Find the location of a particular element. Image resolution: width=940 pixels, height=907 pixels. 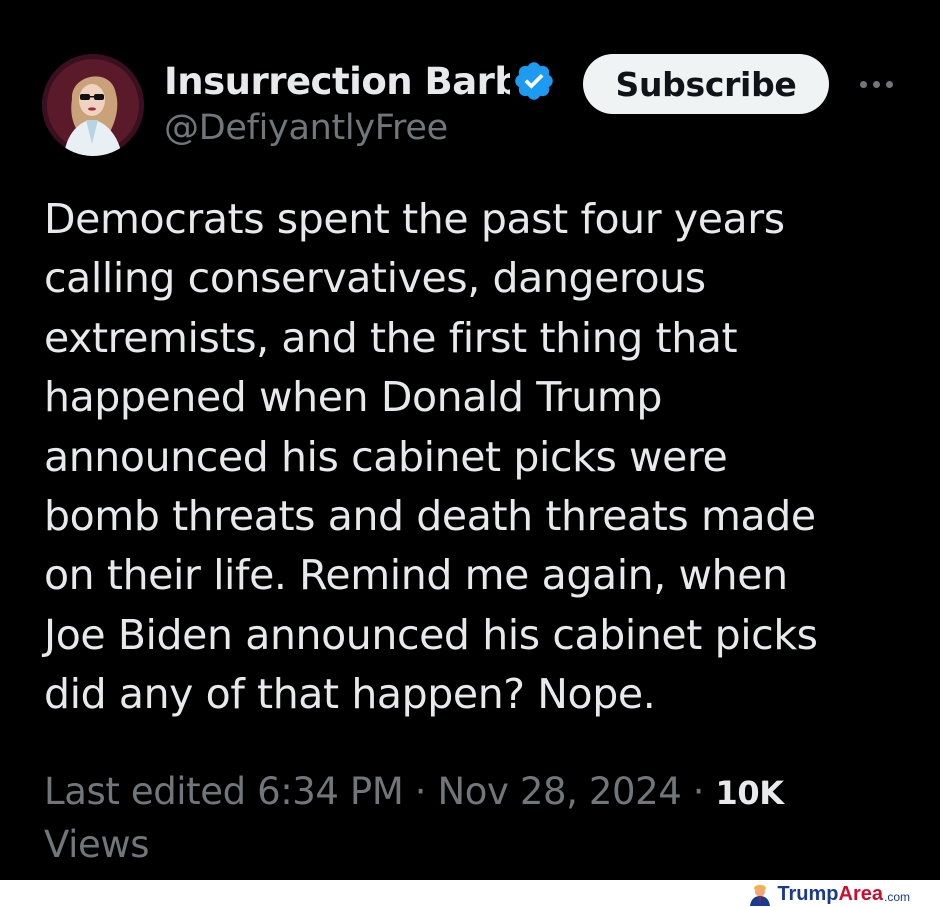

tweet-line: Democrats spent the past four years is located at coordinates (414, 219).